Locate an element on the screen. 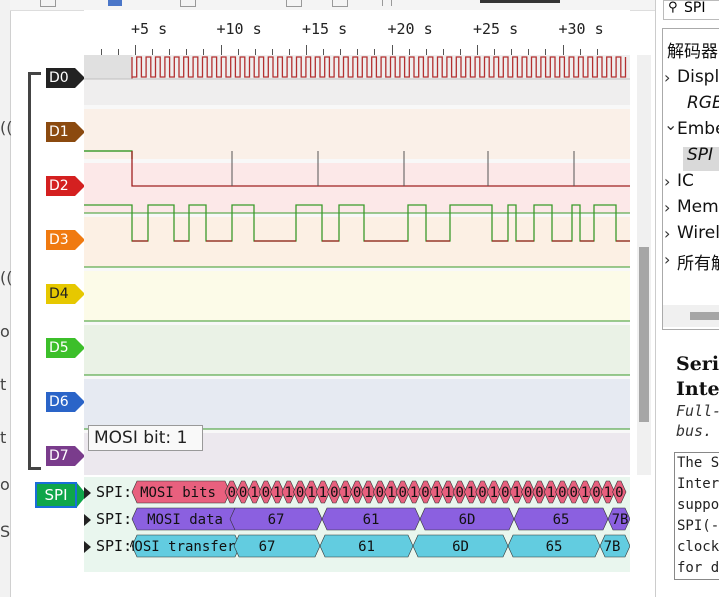 Image resolution: width=719 pixels, height=597 pixels. cut-text: S is located at coordinates (5, 531).